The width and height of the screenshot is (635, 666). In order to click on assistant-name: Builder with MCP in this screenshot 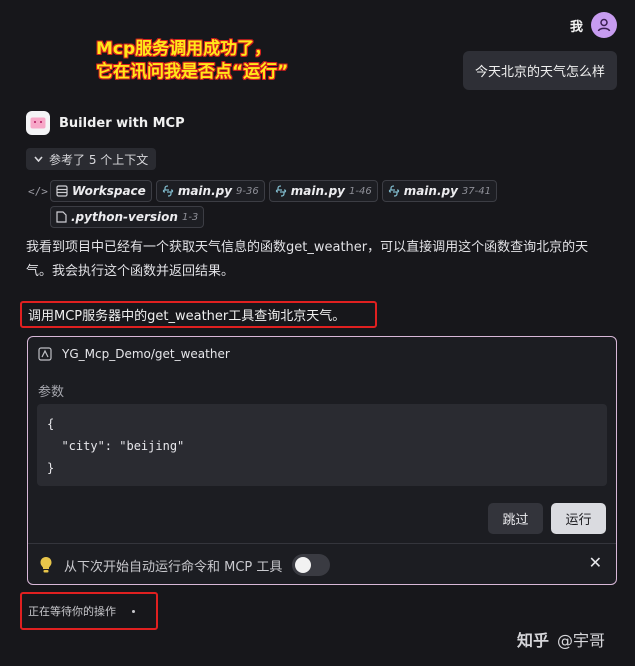, I will do `click(122, 123)`.